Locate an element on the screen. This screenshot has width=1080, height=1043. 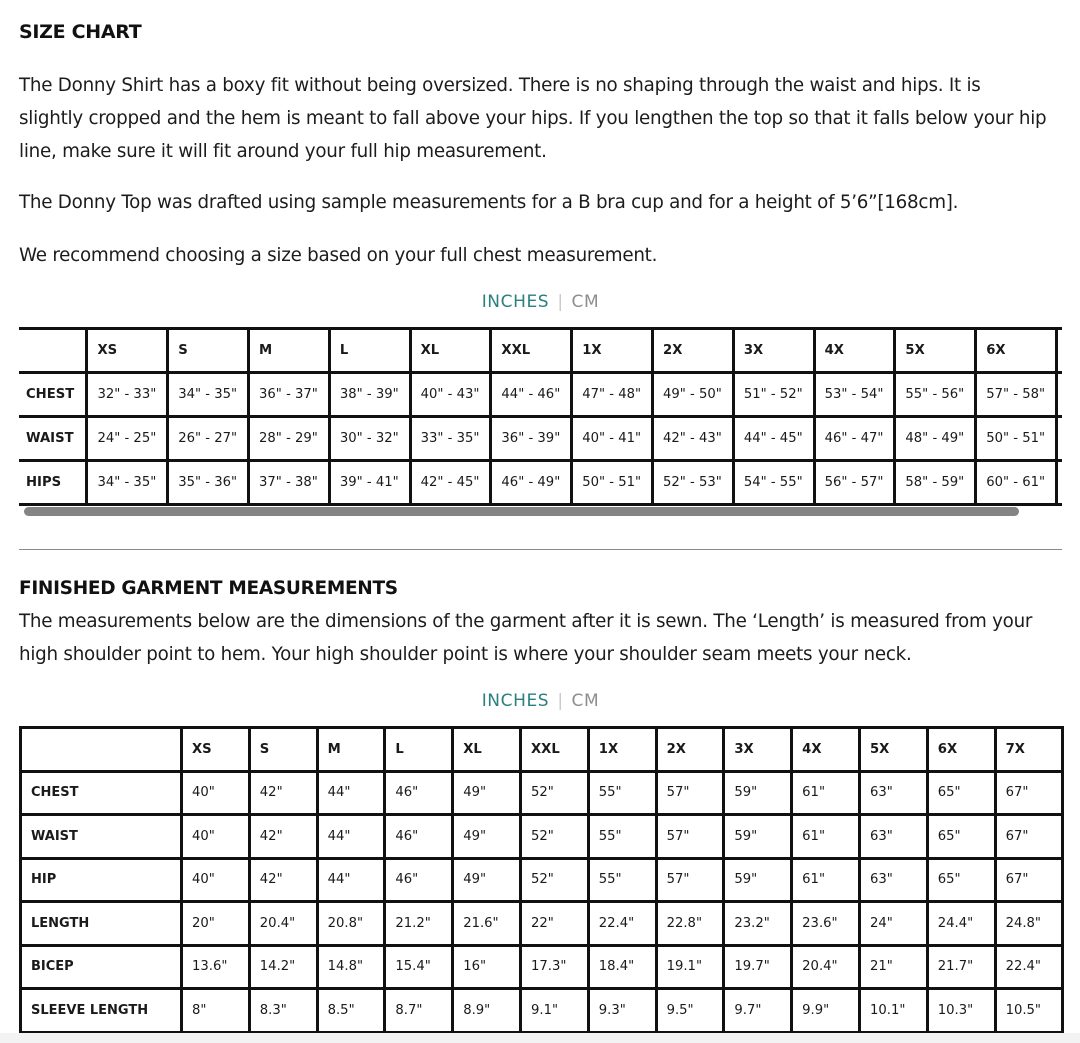
measurement-cell: 48" - 49" is located at coordinates (935, 438).